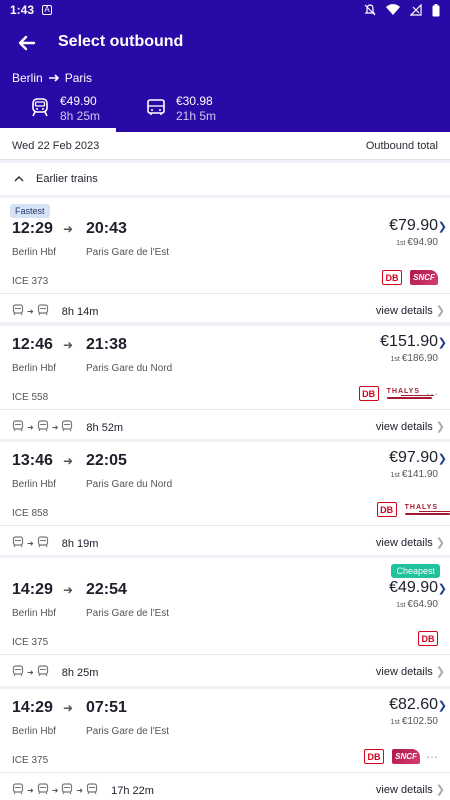 The height and width of the screenshot is (800, 450). Describe the element at coordinates (80, 672) in the screenshot. I see `journey-duration: 8h 25m` at that location.